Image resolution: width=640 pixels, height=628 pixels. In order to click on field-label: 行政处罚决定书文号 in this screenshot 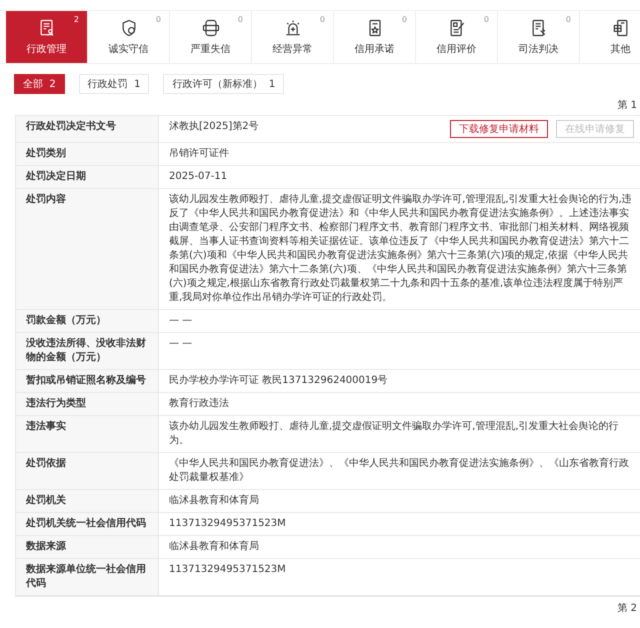, I will do `click(87, 129)`.